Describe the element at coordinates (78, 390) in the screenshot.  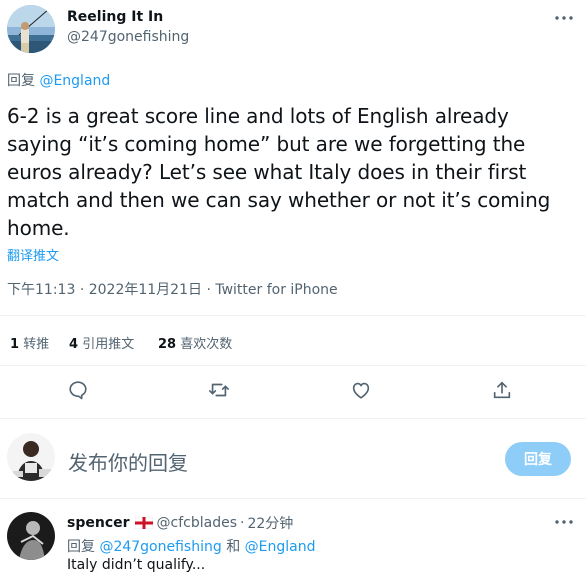
I see `reply-icon` at that location.